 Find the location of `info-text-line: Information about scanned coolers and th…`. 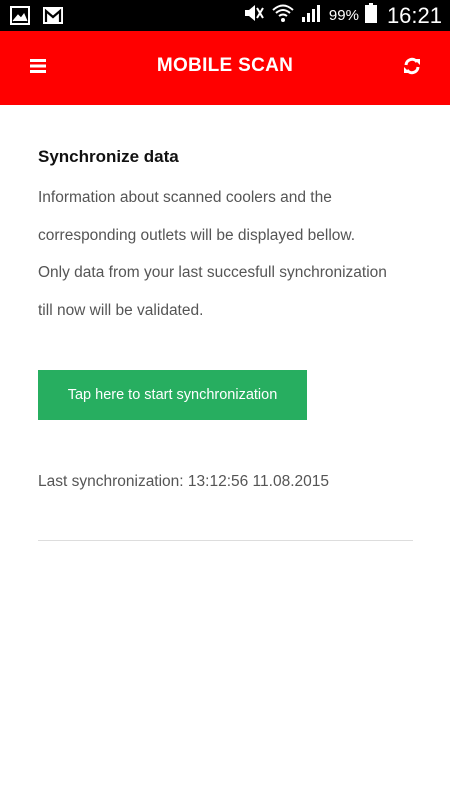

info-text-line: Information about scanned coolers and th… is located at coordinates (185, 197).